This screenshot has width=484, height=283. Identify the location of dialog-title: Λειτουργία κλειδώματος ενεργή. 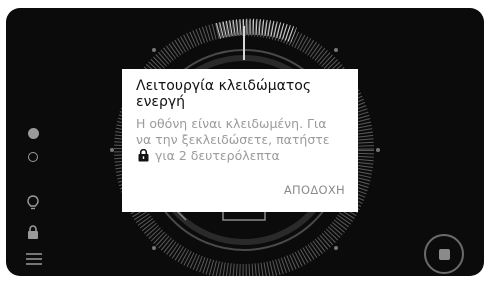
(224, 94).